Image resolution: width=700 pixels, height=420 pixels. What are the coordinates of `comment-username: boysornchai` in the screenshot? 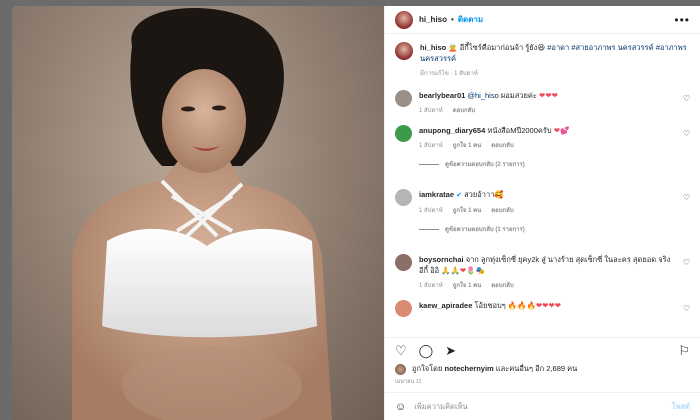 It's located at (441, 259).